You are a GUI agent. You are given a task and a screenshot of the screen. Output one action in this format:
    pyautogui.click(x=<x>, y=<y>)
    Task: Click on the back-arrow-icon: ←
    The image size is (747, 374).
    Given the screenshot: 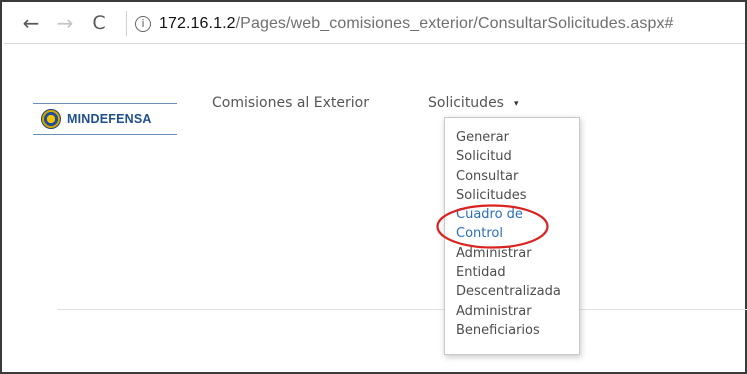 What is the action you would take?
    pyautogui.click(x=31, y=23)
    